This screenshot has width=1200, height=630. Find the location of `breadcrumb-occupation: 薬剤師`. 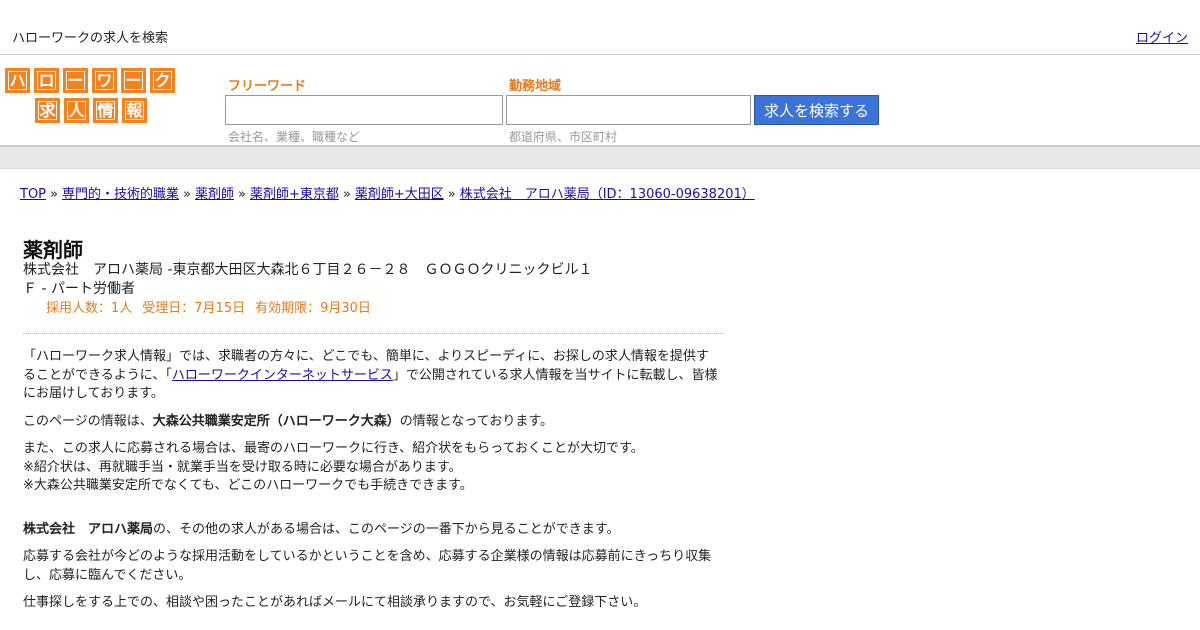

breadcrumb-occupation: 薬剤師 is located at coordinates (214, 194).